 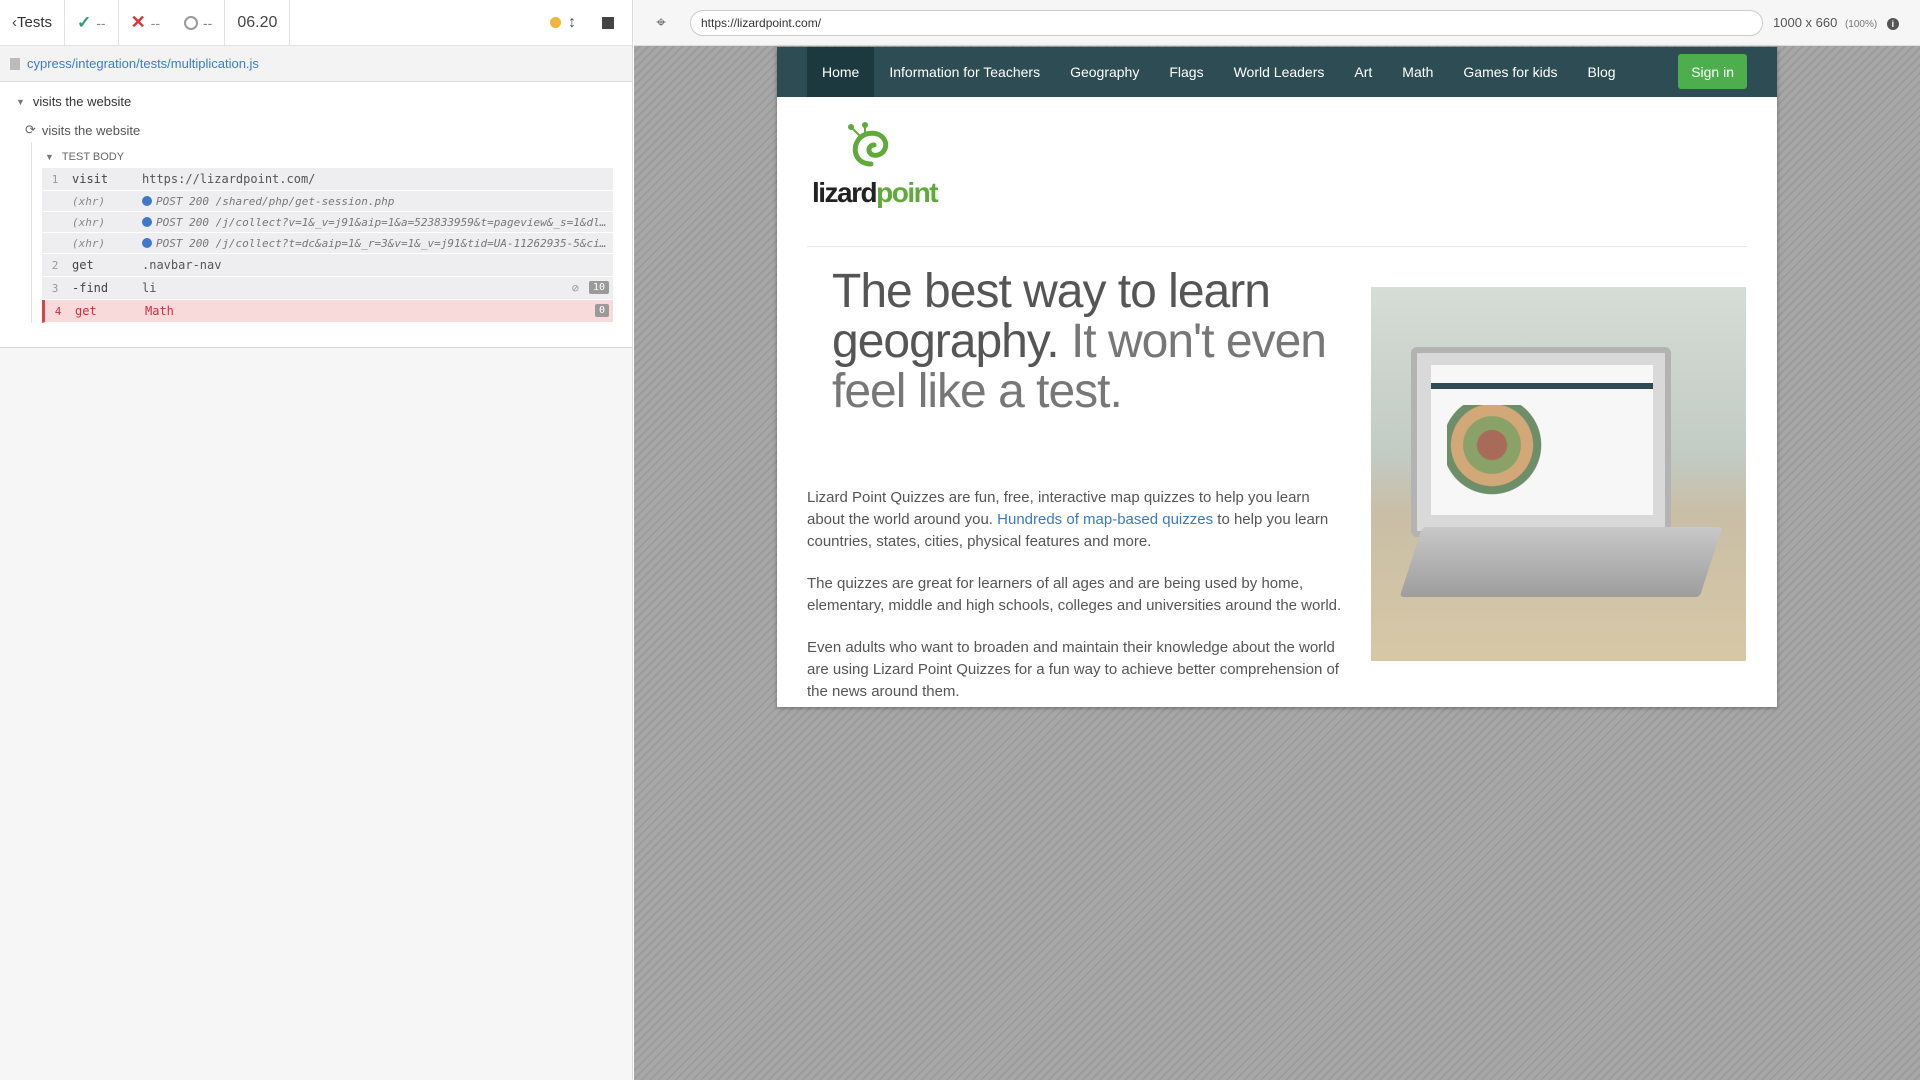 I want to click on laptop-keyboard, so click(x=1561, y=562).